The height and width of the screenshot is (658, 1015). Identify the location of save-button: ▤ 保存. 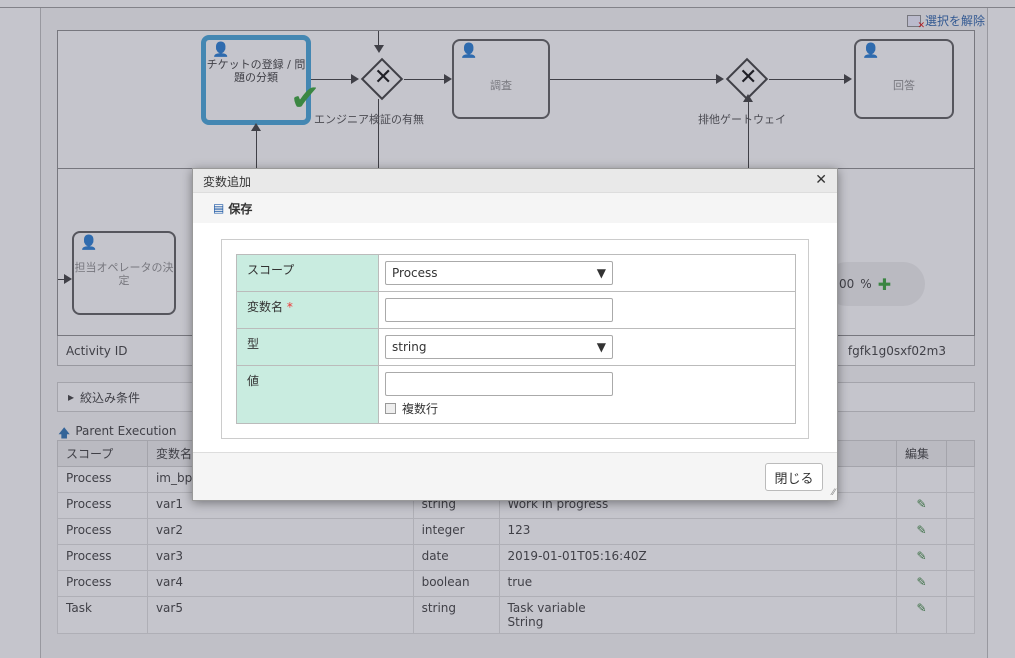
(515, 208).